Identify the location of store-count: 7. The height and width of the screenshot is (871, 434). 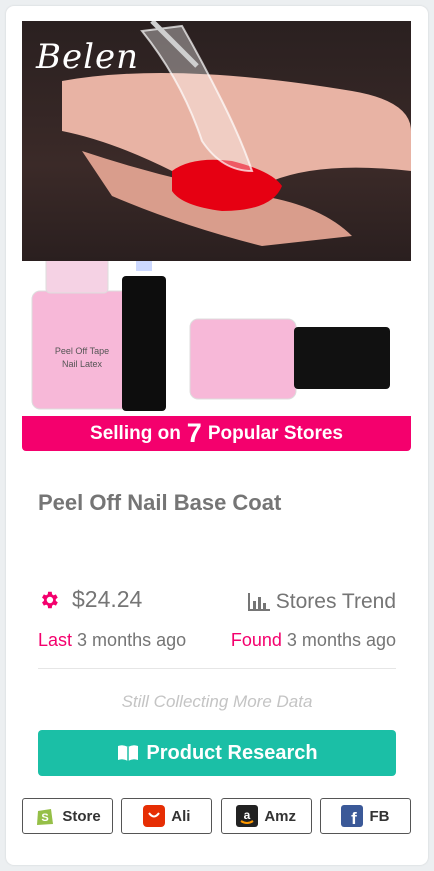
(194, 433).